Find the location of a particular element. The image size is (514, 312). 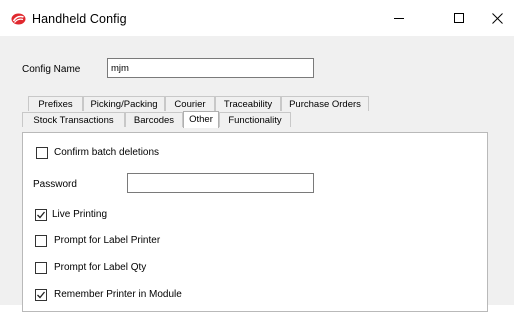

minimize-icon is located at coordinates (399, 18).